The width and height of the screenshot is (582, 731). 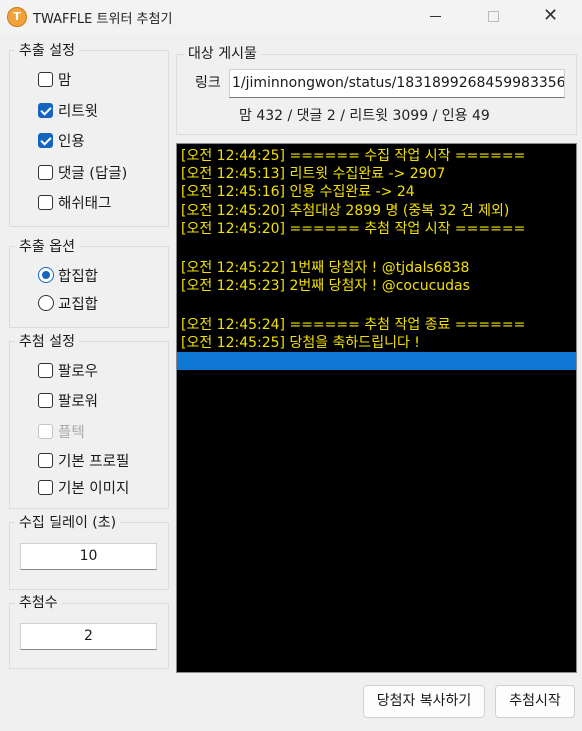 I want to click on delay-label: 수집 딜레이 (초), so click(x=68, y=522).